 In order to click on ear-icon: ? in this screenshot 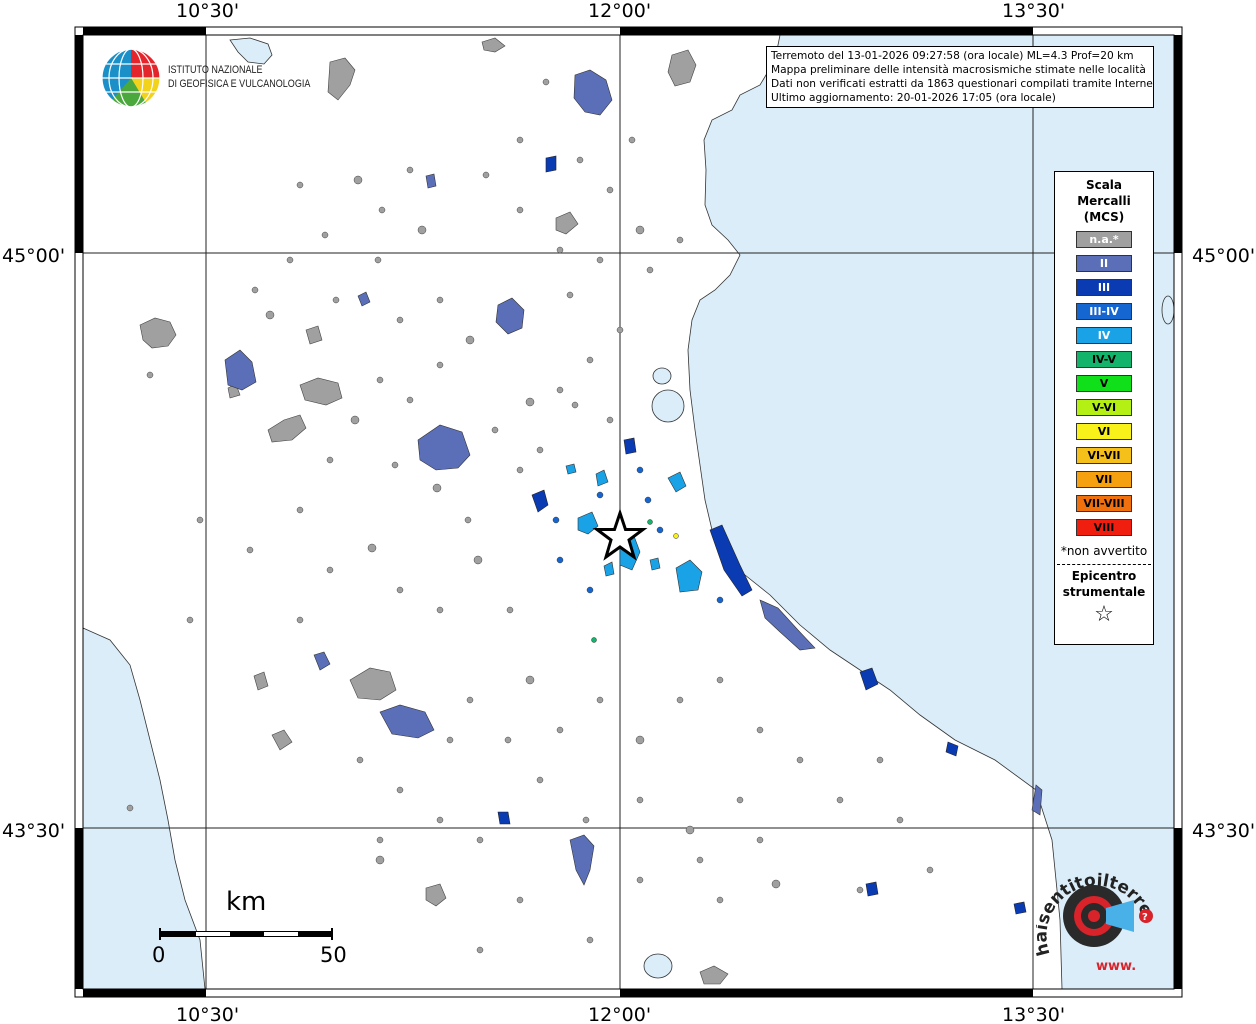, I will do `click(1108, 916)`.